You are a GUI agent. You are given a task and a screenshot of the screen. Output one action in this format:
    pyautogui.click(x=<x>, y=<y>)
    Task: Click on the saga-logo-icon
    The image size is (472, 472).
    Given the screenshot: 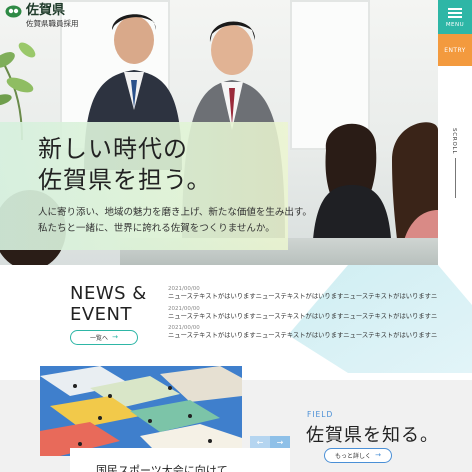 What is the action you would take?
    pyautogui.click(x=13, y=11)
    